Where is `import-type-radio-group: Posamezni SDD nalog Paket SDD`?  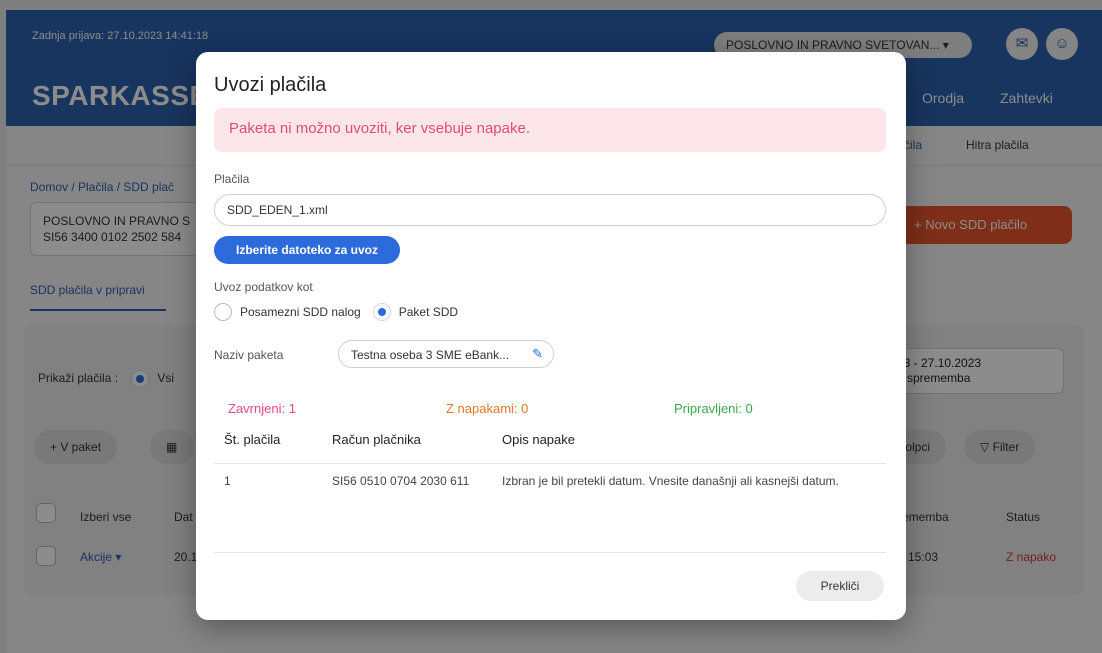
import-type-radio-group: Posamezni SDD nalog Paket SDD is located at coordinates (342, 312).